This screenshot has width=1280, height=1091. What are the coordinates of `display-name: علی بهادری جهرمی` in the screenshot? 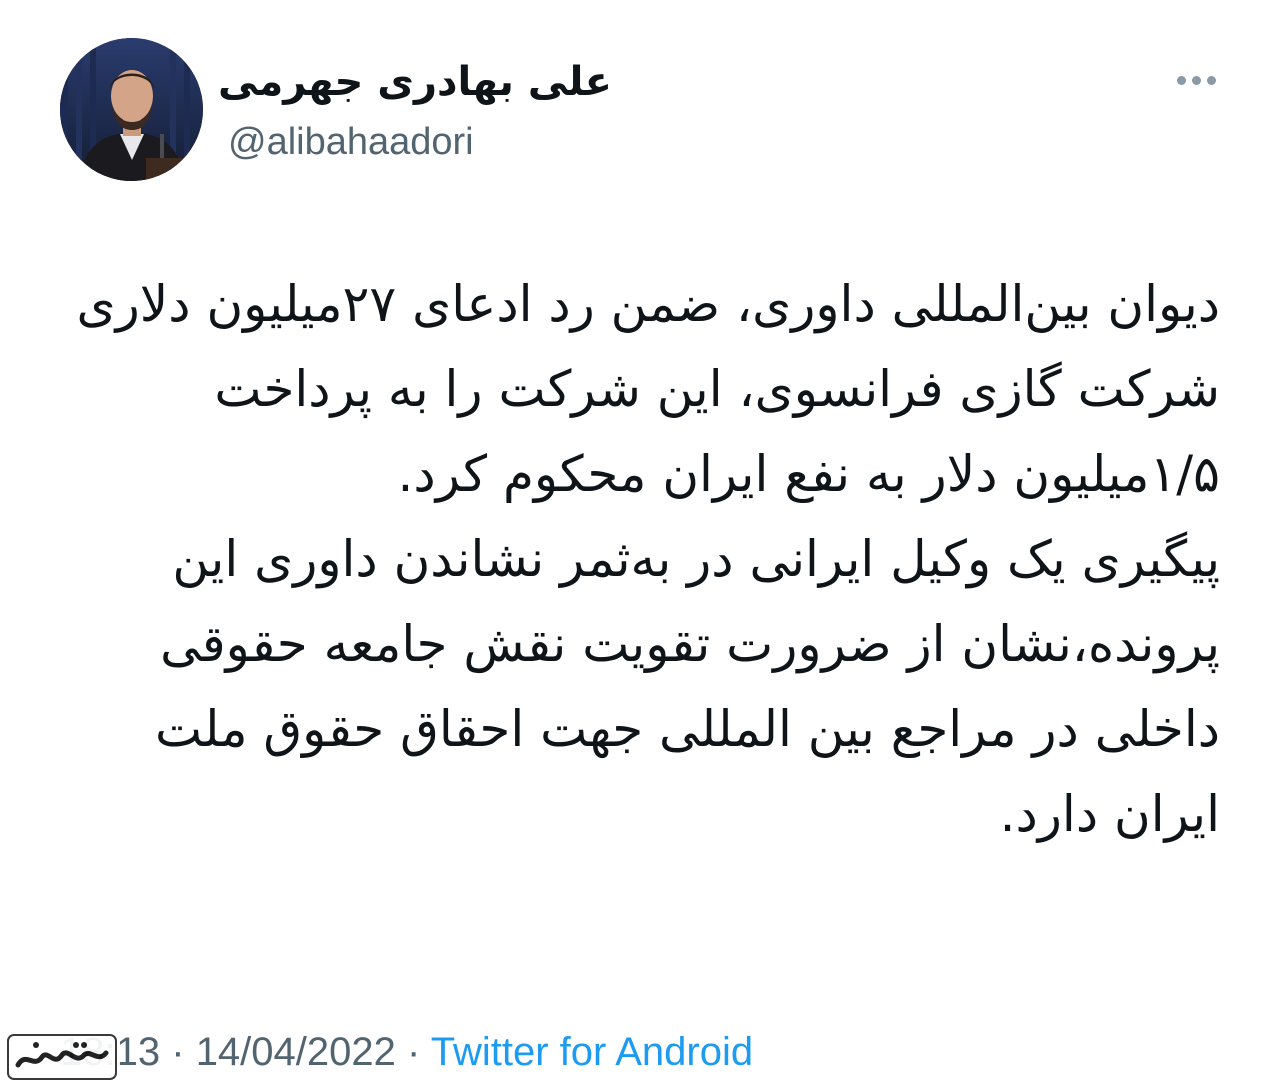 It's located at (415, 82).